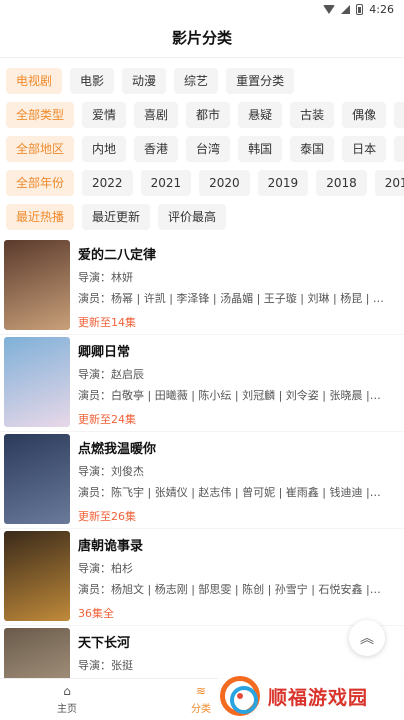 Image resolution: width=404 pixels, height=720 pixels. What do you see at coordinates (104, 115) in the screenshot?
I see `filter-chip-genre: 爱情` at bounding box center [104, 115].